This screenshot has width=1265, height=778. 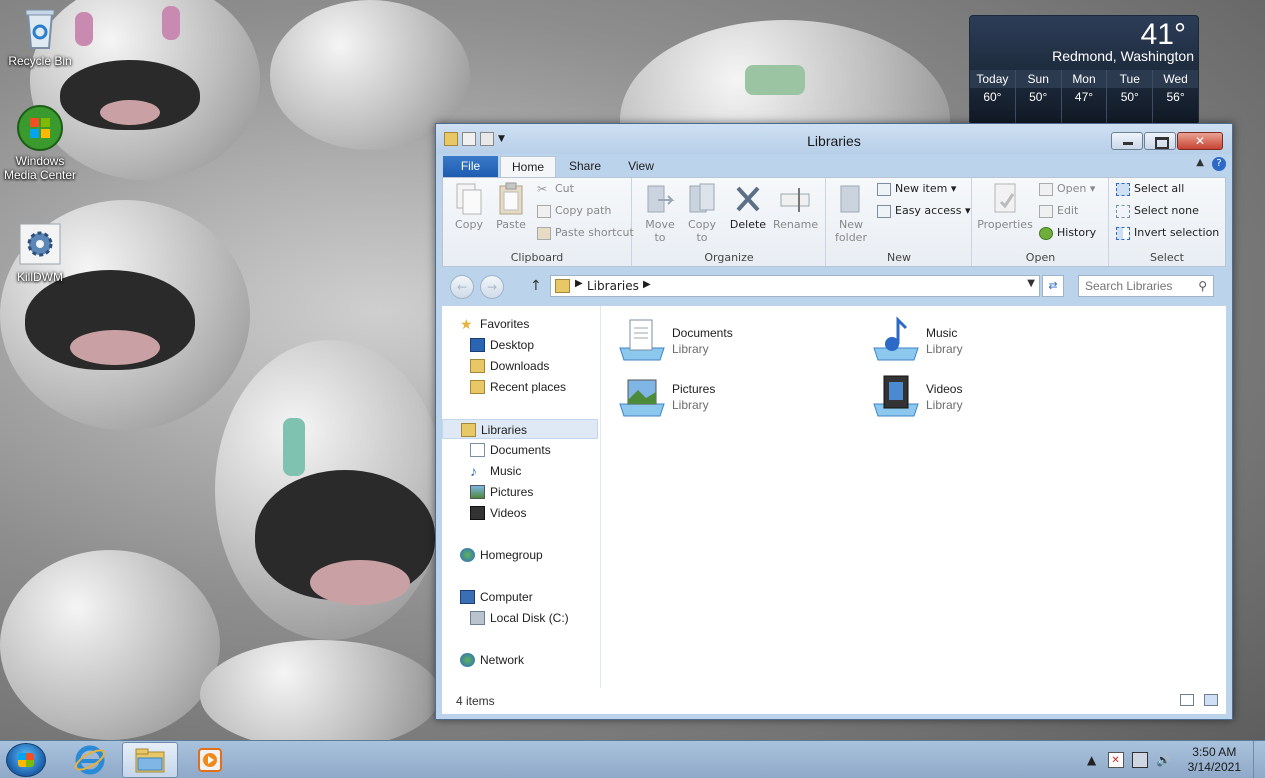 I want to click on new-item-button: New item ▾, so click(x=915, y=190).